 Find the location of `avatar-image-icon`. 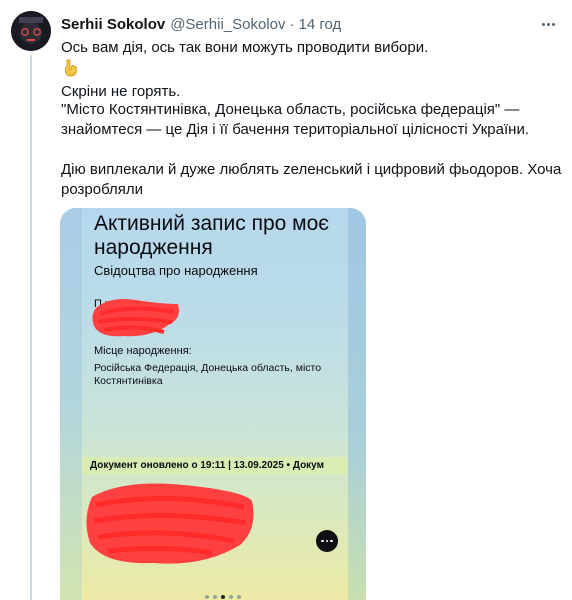

avatar-image-icon is located at coordinates (31, 31).